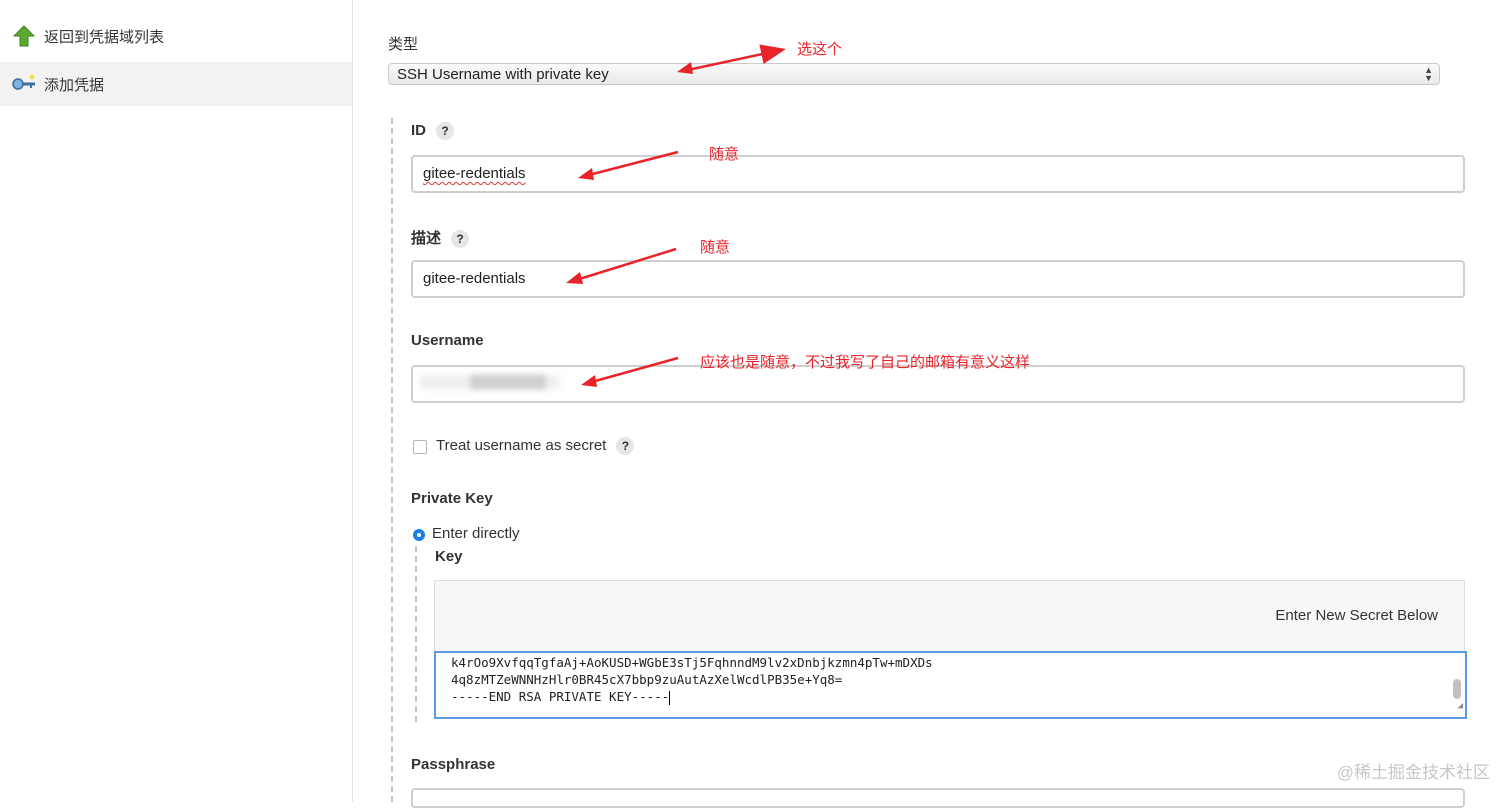  What do you see at coordinates (676, 215) in the screenshot?
I see `annotation-arrows` at bounding box center [676, 215].